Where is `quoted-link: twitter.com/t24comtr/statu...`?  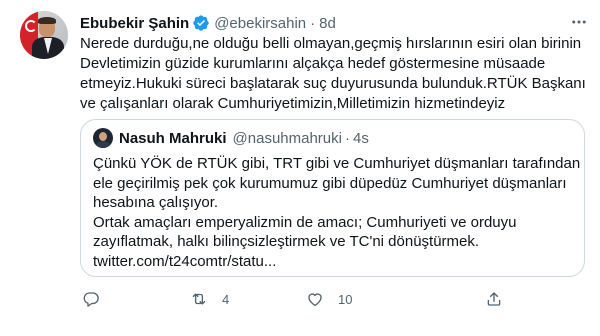
quoted-link: twitter.com/t24comtr/statu... is located at coordinates (333, 262).